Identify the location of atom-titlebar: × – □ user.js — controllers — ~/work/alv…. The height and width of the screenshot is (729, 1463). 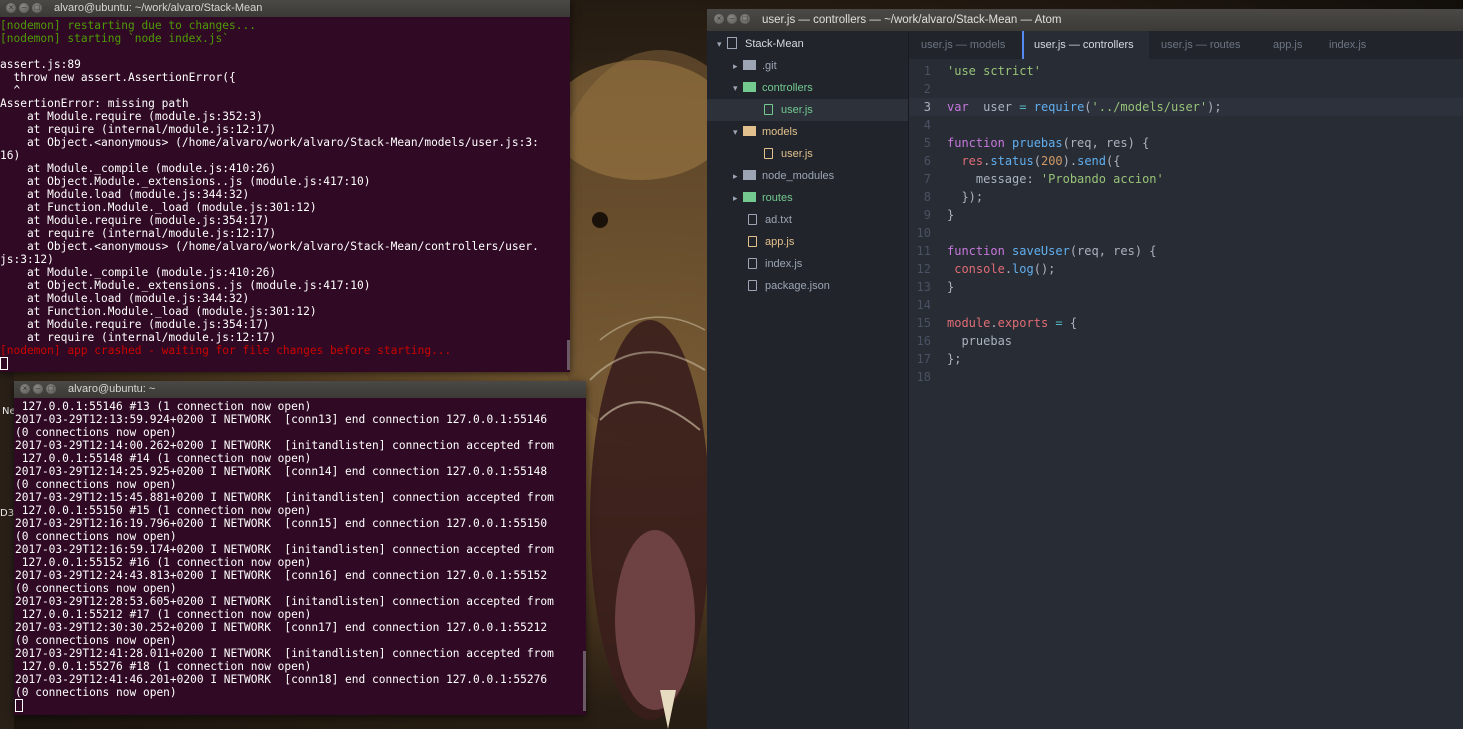
(1085, 20).